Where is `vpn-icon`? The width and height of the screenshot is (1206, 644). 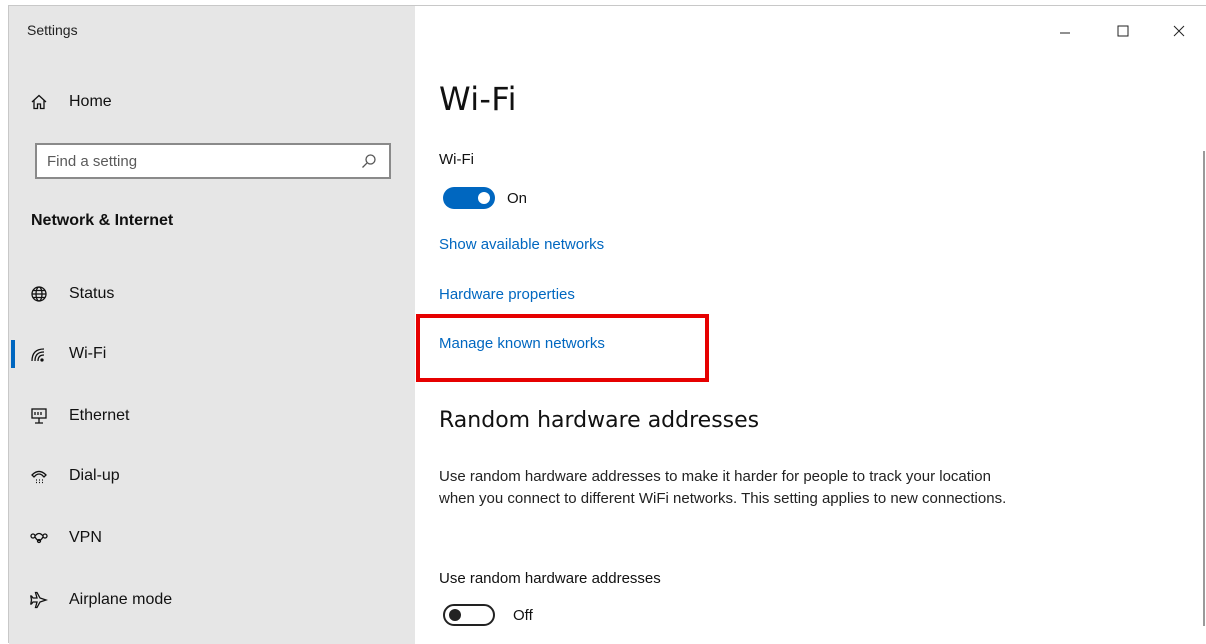
vpn-icon is located at coordinates (39, 538).